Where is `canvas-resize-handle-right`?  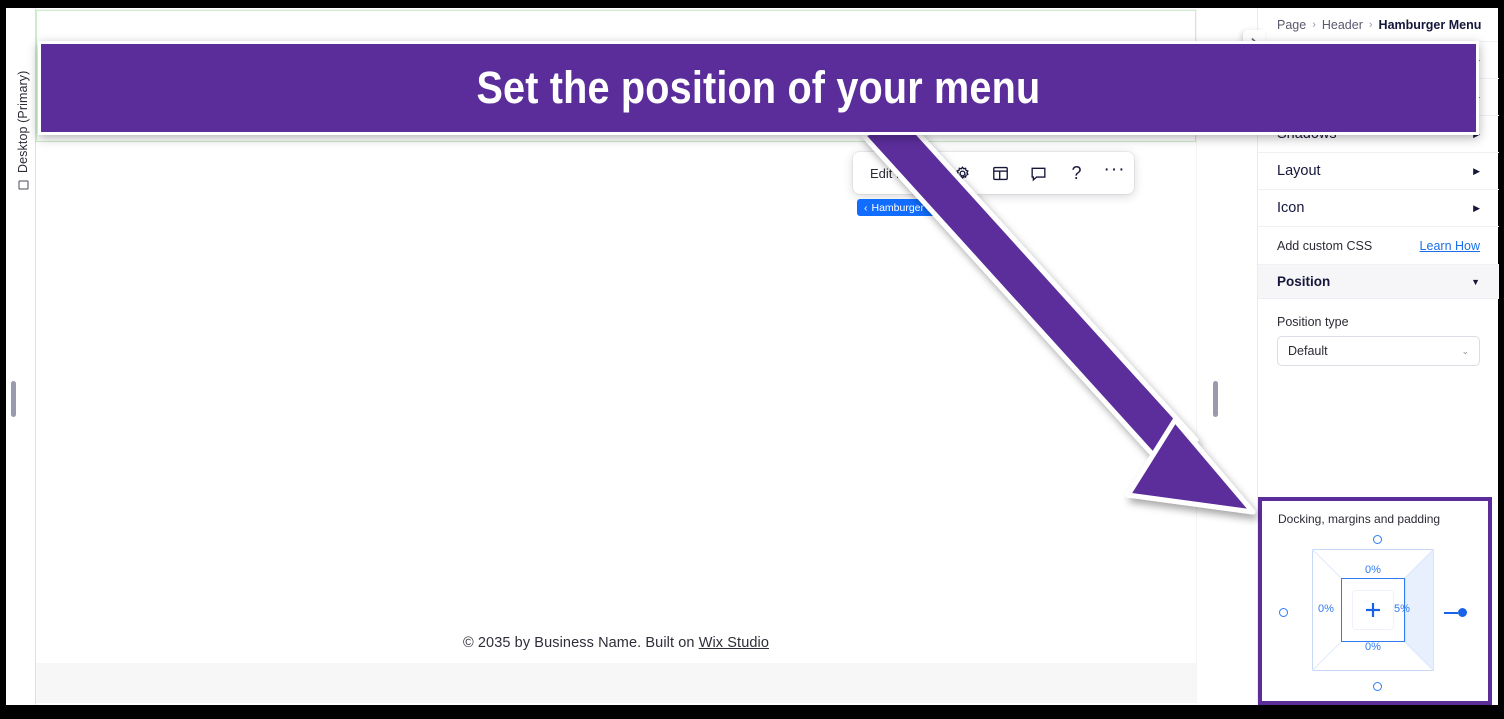 canvas-resize-handle-right is located at coordinates (1215, 399).